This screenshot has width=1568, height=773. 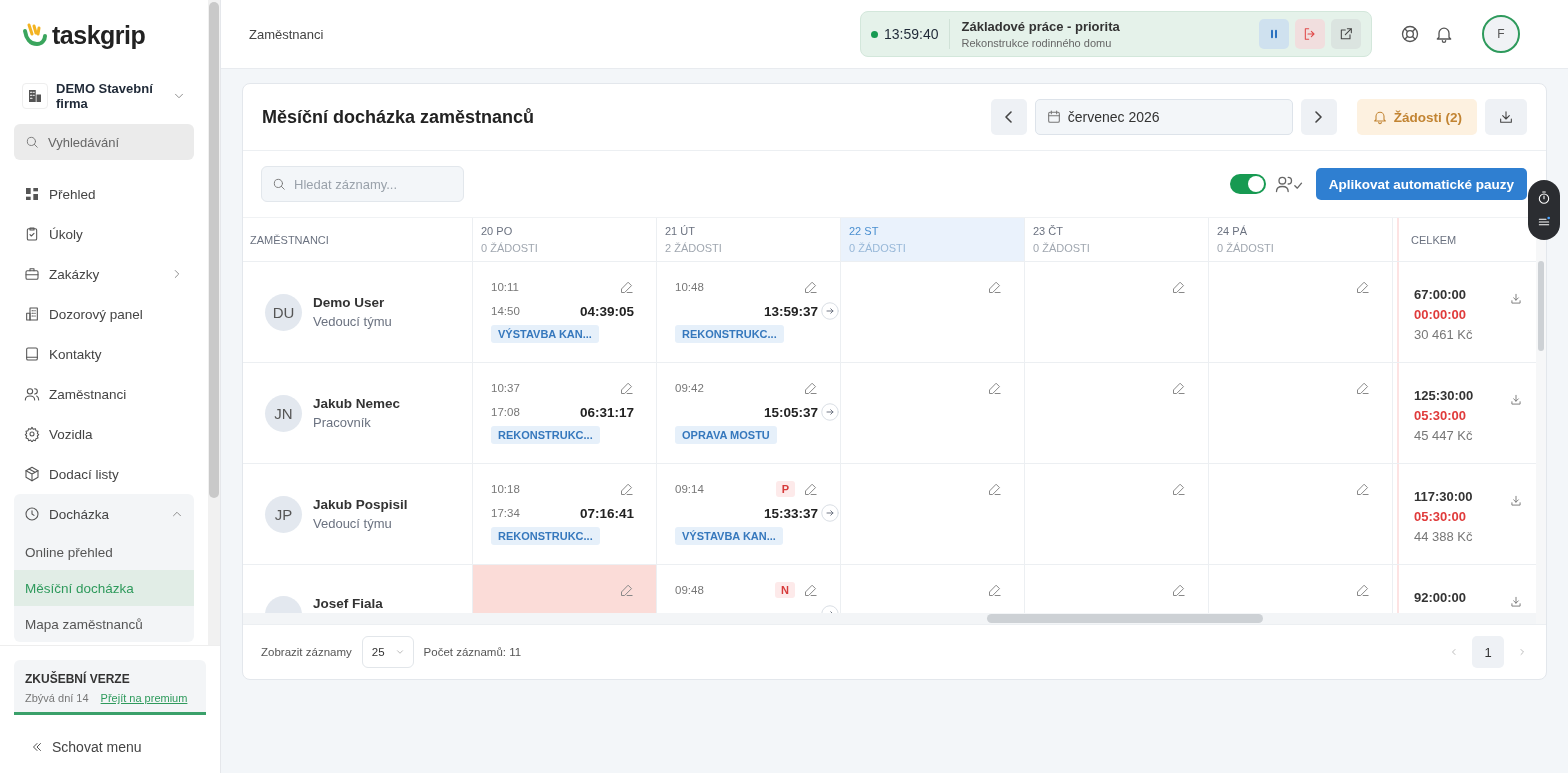 What do you see at coordinates (1541, 306) in the screenshot?
I see `vertical-scrollbar-thumb` at bounding box center [1541, 306].